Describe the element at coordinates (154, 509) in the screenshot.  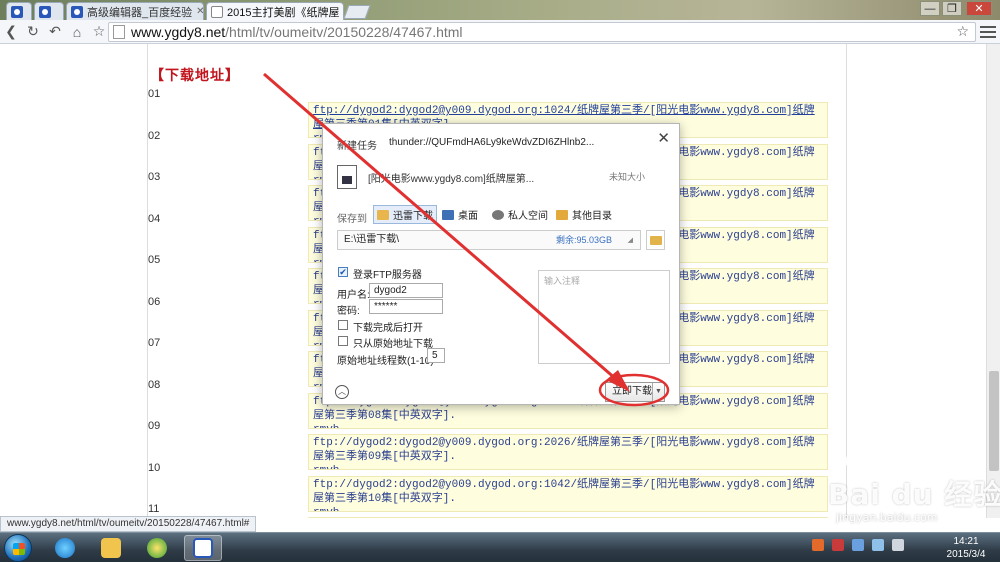
I see `episode-number: 11` at that location.